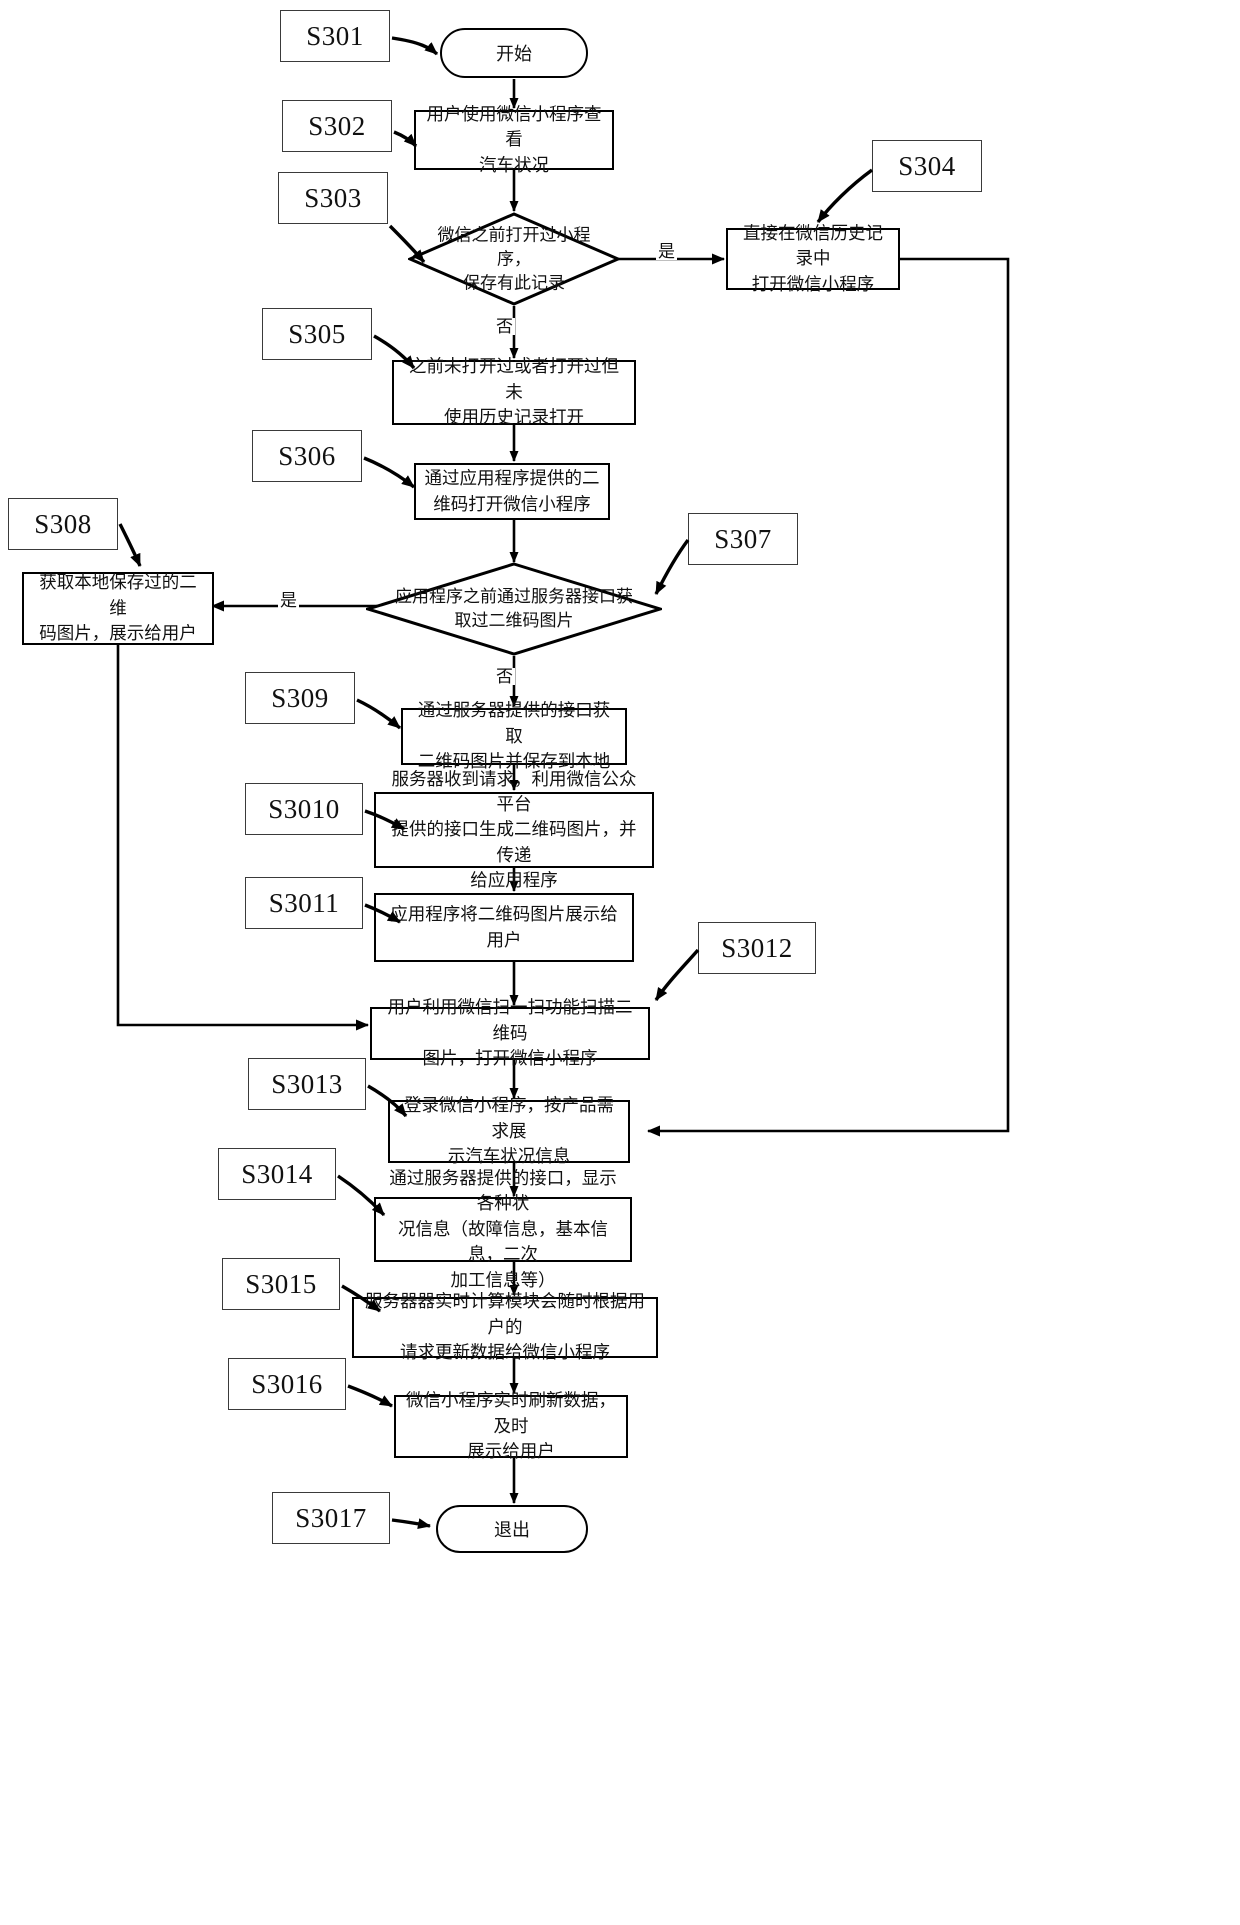 The height and width of the screenshot is (1925, 1240). I want to click on node-306-line2: 维码打开微信小程序, so click(512, 503).